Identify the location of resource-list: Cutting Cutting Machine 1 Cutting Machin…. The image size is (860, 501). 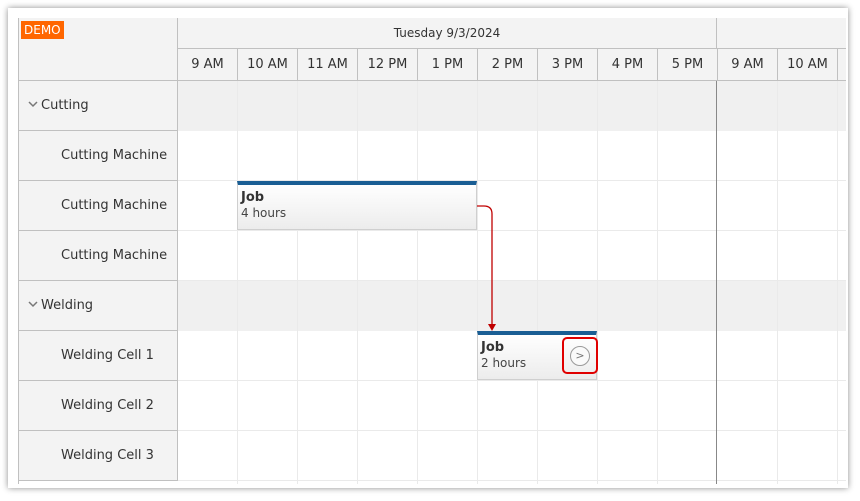
(98, 281).